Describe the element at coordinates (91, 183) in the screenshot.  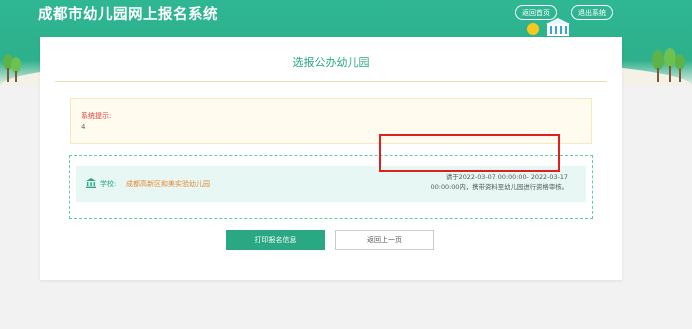
I see `bank-icon` at that location.